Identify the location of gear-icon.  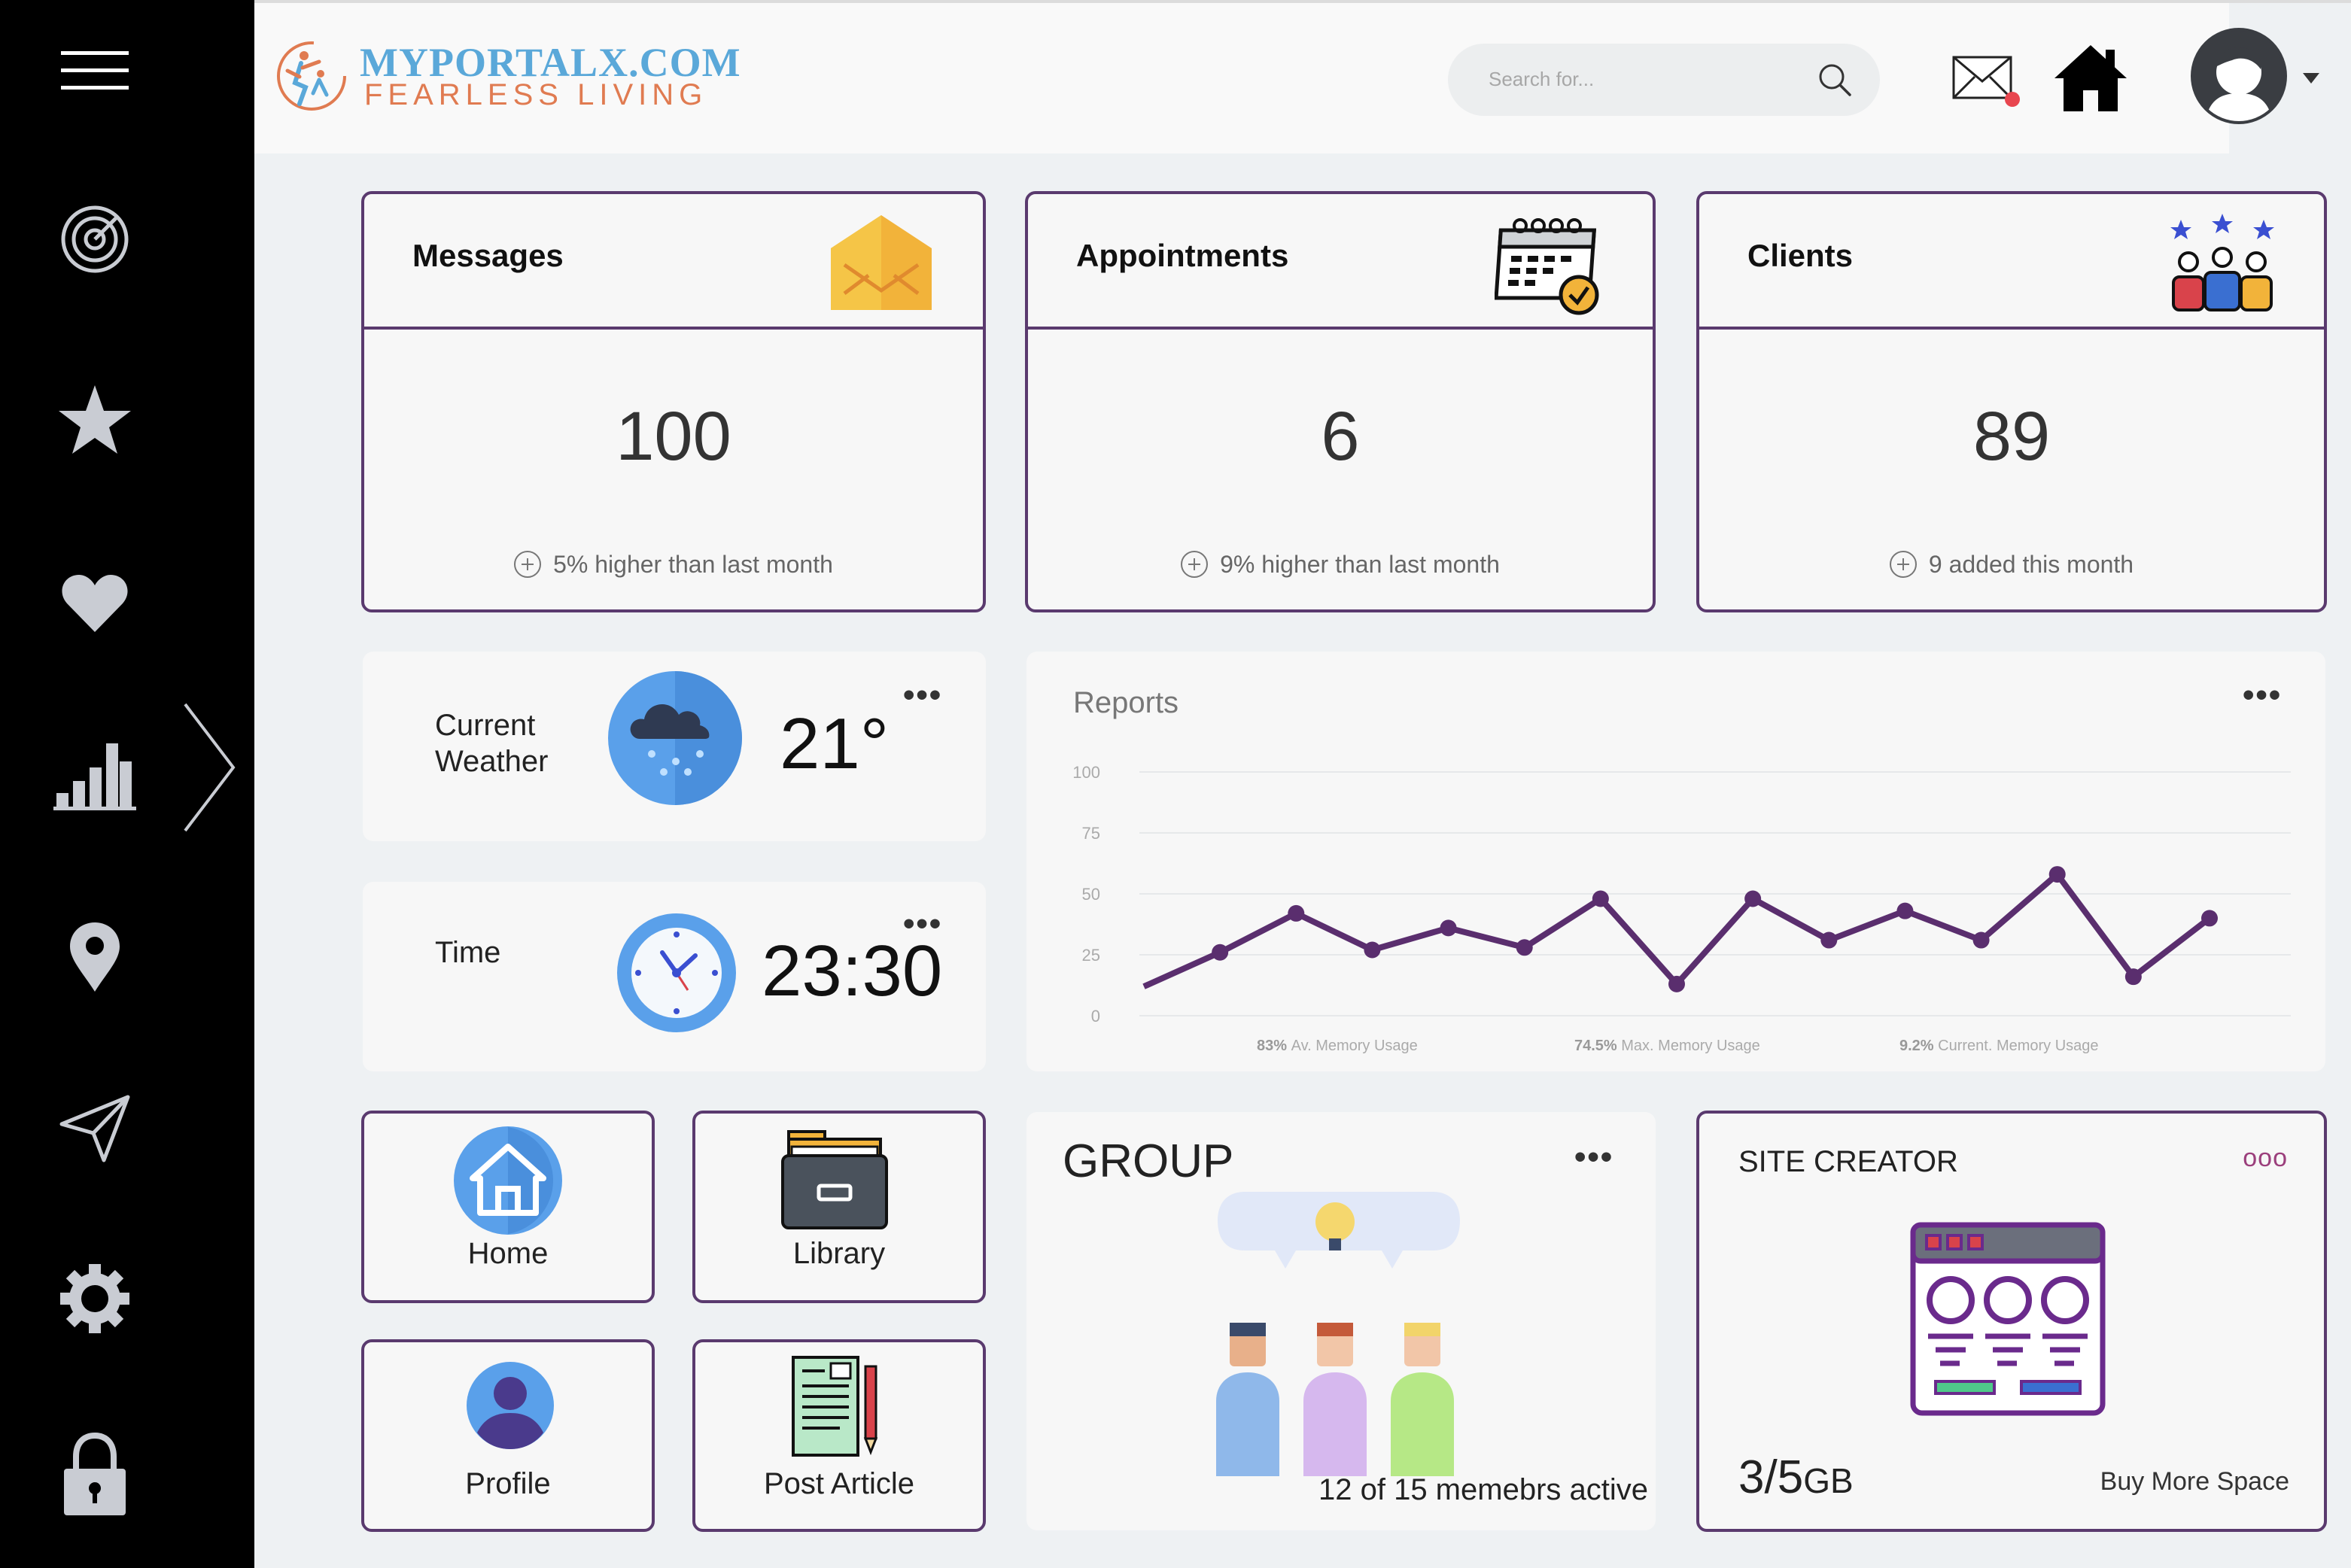
(95, 1298).